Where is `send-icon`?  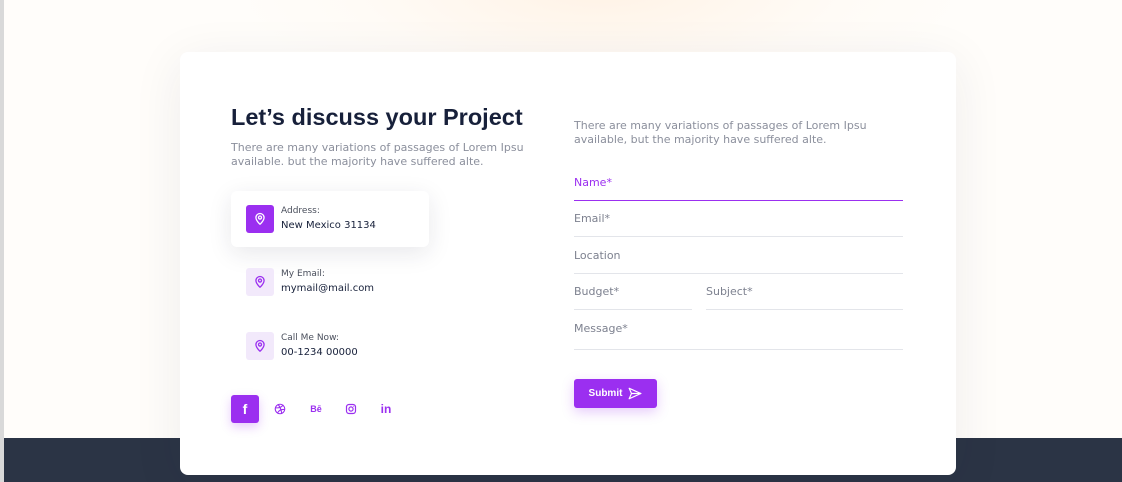 send-icon is located at coordinates (635, 393).